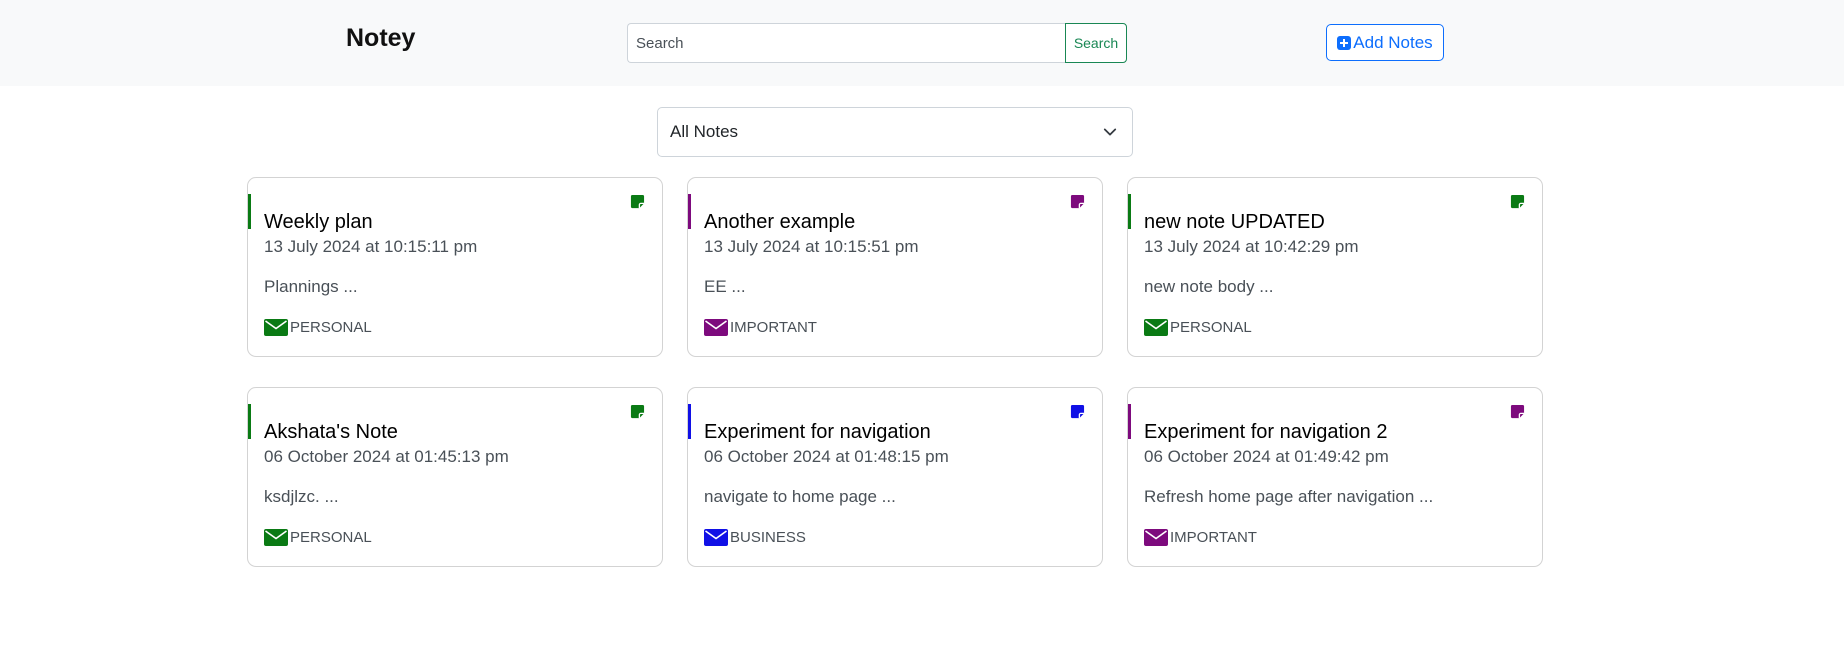  I want to click on note-date: 06 October 2024 at 01:49:42 pm, so click(1266, 456).